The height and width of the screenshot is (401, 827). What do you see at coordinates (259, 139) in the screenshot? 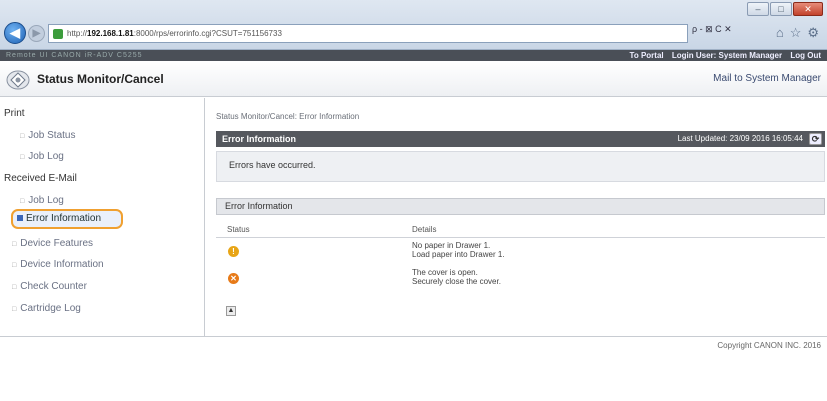
I see `panel-title: Error Information` at bounding box center [259, 139].